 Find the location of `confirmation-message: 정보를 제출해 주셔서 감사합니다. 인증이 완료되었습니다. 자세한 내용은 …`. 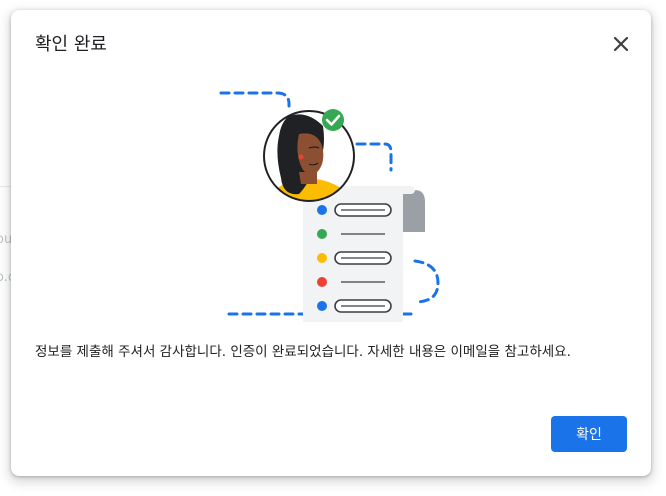

confirmation-message: 정보를 제출해 주셔서 감사합니다. 인증이 완료되었습니다. 자세한 내용은 … is located at coordinates (303, 352).